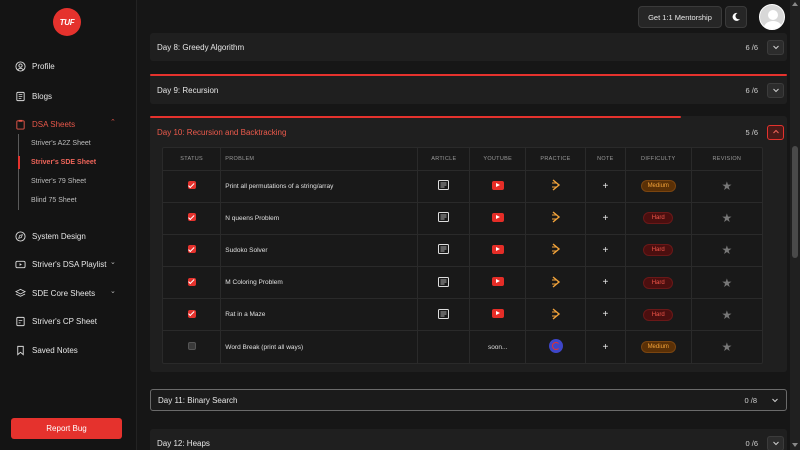  Describe the element at coordinates (658, 314) in the screenshot. I see `difficulty-badge: Hard` at that location.